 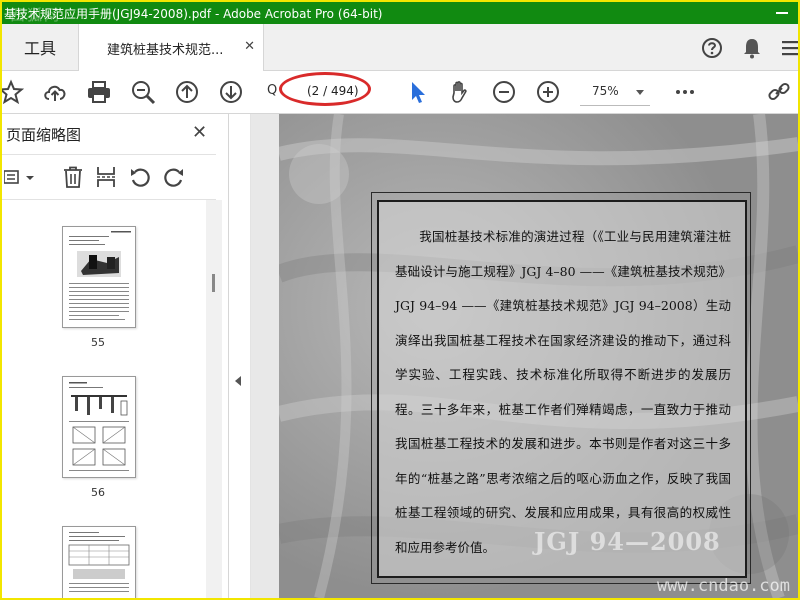 What do you see at coordinates (400, 92) in the screenshot?
I see `main-toolbar: Q (2 / 494) 75%` at bounding box center [400, 92].